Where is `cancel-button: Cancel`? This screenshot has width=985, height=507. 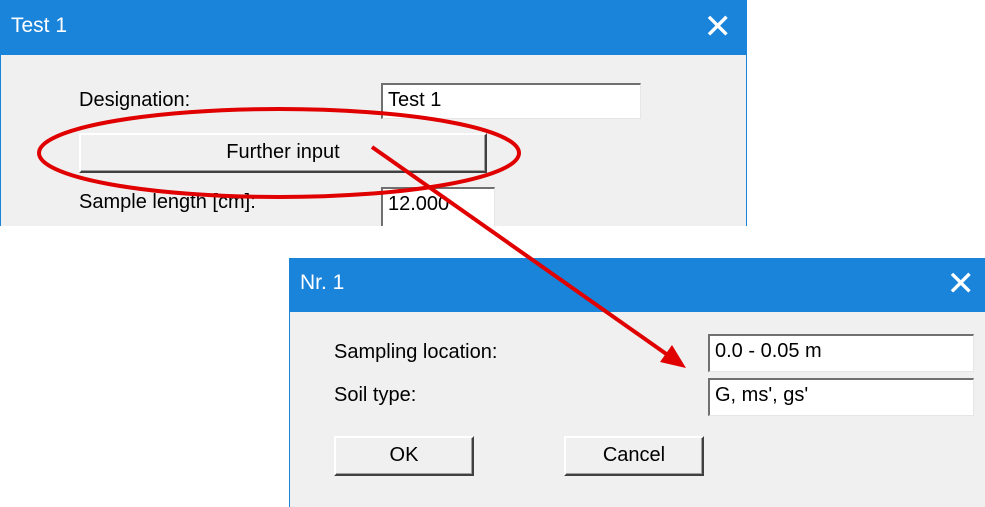
cancel-button: Cancel is located at coordinates (634, 456).